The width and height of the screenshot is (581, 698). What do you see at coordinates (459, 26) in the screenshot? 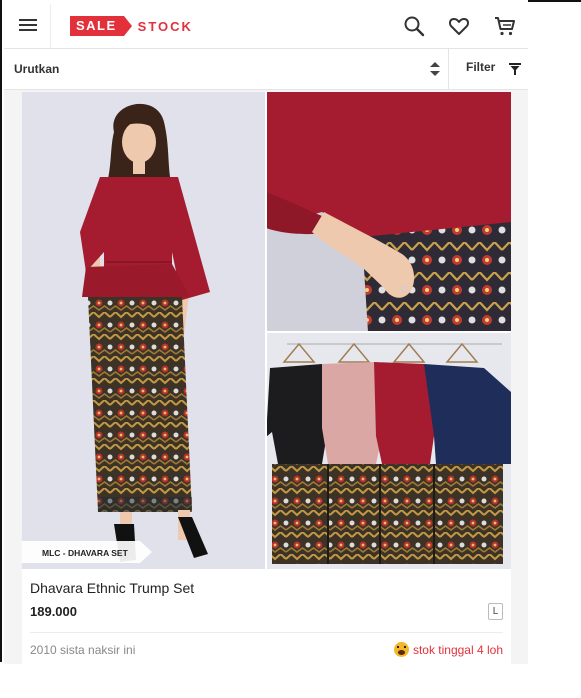
I see `heart-icon` at bounding box center [459, 26].